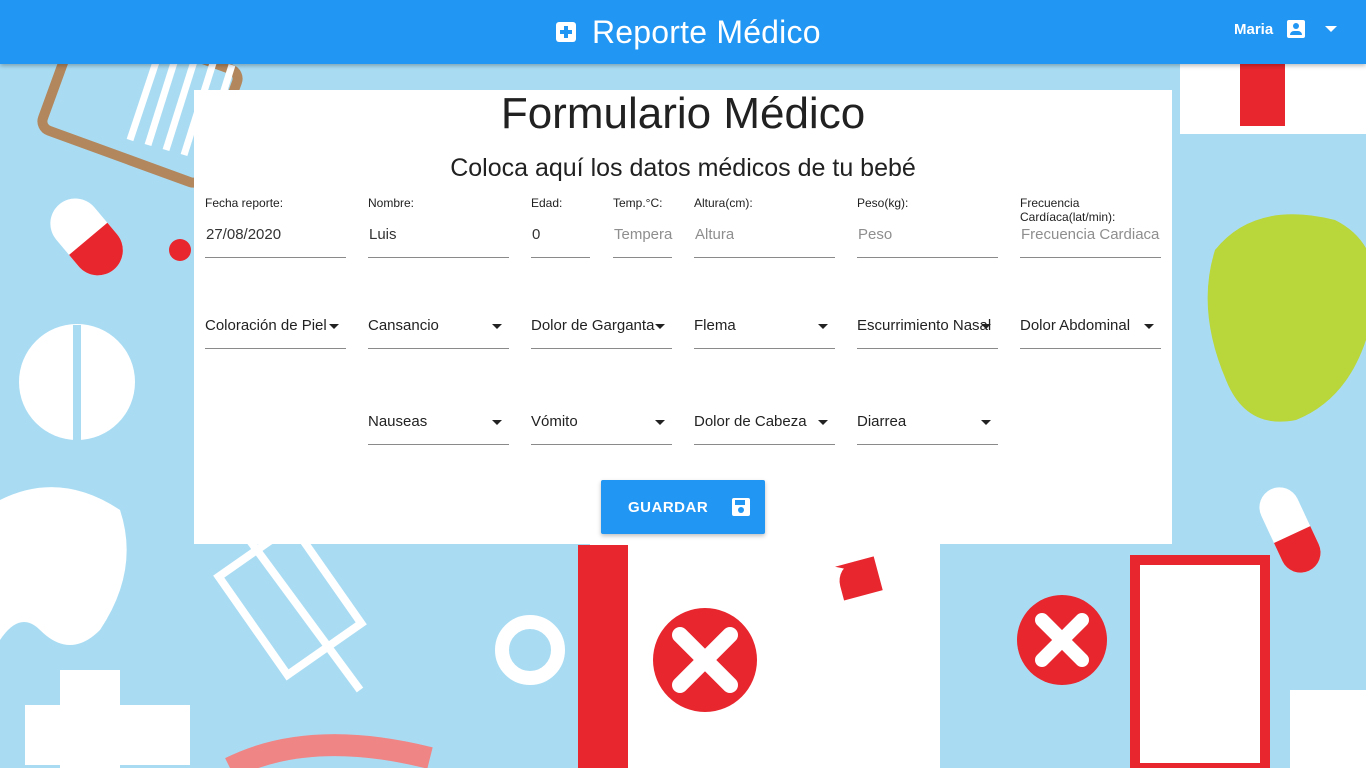 The width and height of the screenshot is (1366, 768). I want to click on height-label: Altura(cm):, so click(723, 203).